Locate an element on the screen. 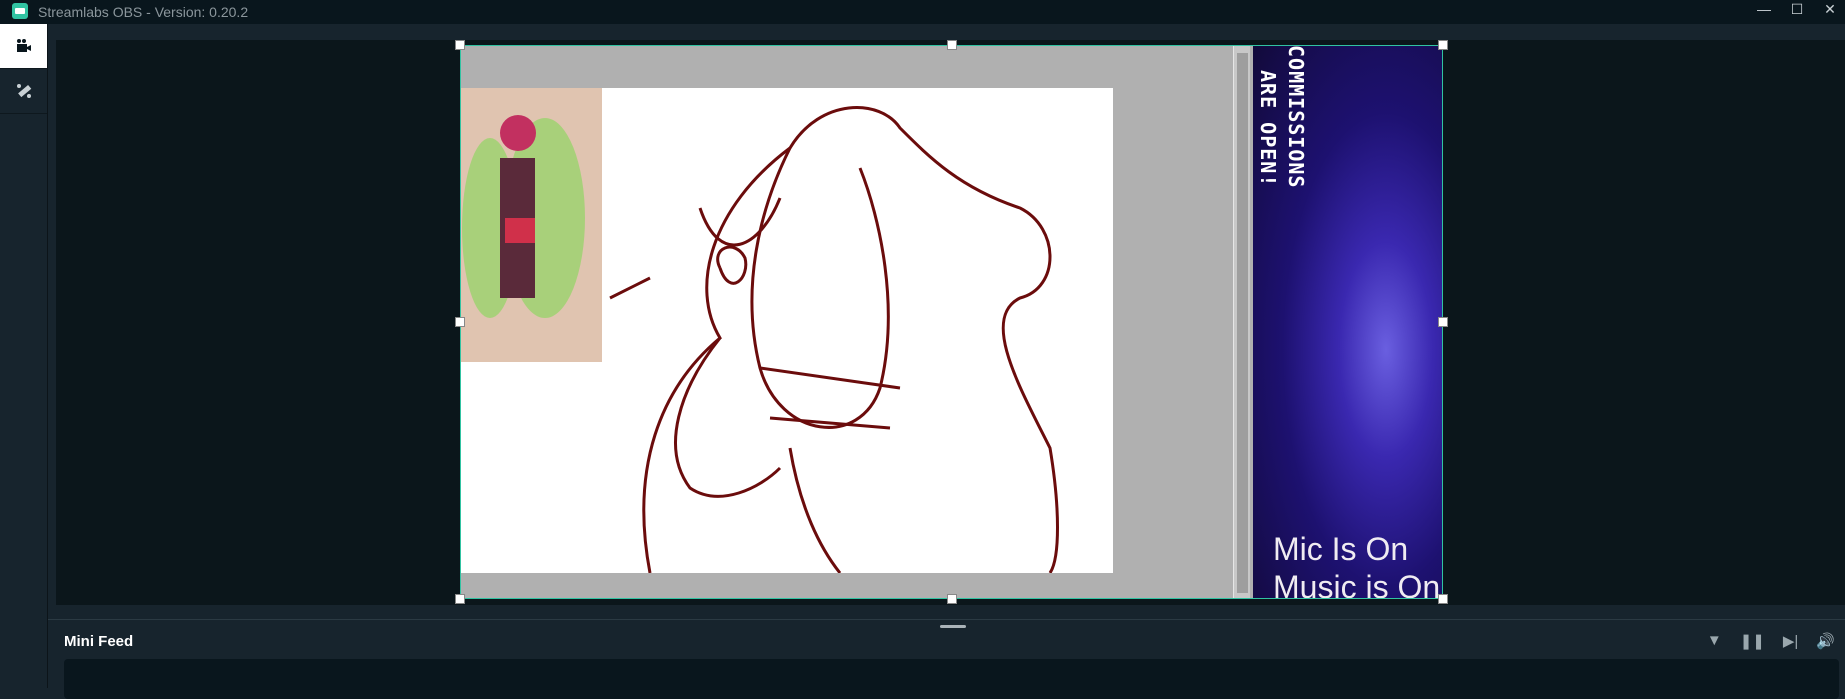 The width and height of the screenshot is (1845, 699). filter-icon: ▼ is located at coordinates (1714, 641).